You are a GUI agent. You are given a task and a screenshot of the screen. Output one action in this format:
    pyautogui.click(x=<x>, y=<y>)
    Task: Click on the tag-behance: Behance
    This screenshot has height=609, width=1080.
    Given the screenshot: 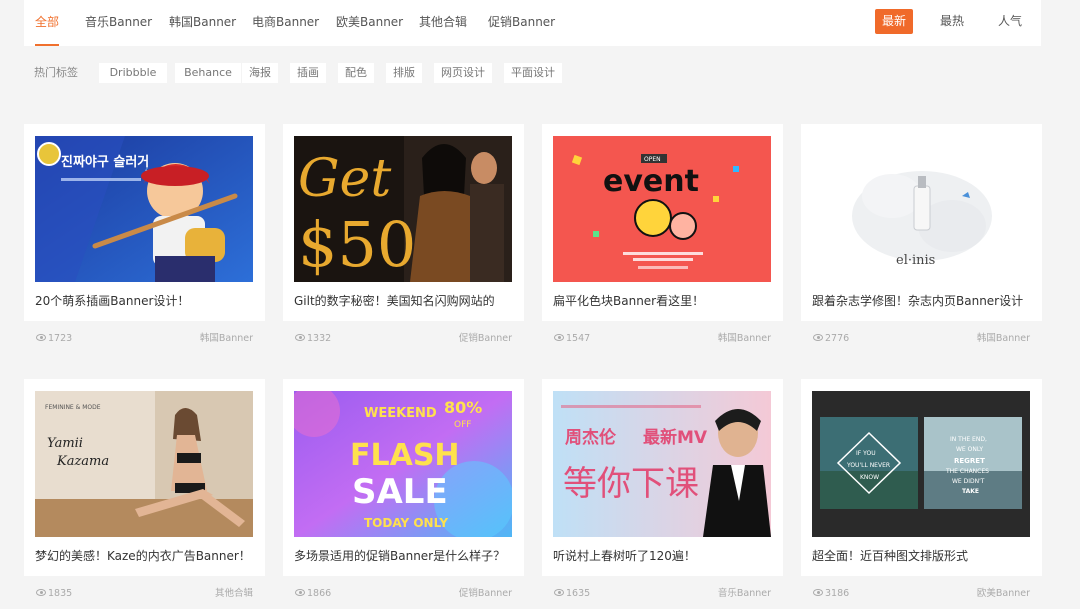 What is the action you would take?
    pyautogui.click(x=208, y=73)
    